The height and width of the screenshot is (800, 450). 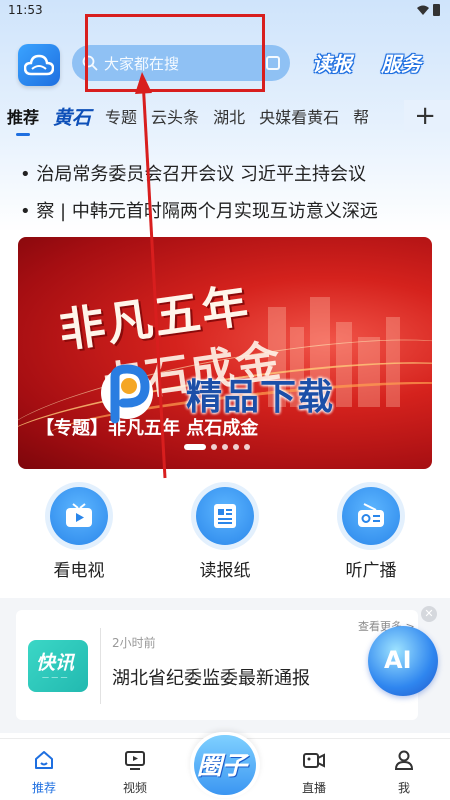 I want to click on tab-help: 帮, so click(x=361, y=116).